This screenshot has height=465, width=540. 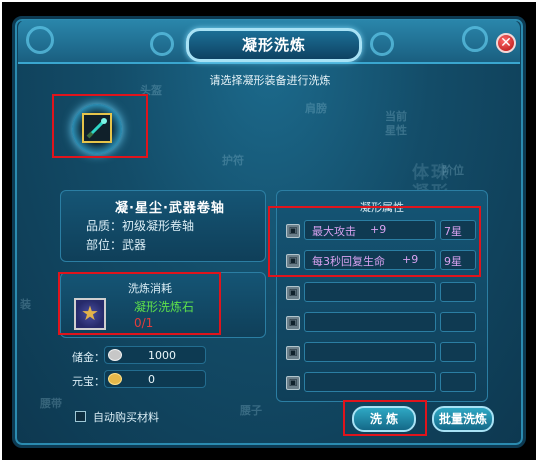 I want to click on silver-value: 1000, so click(x=162, y=355).